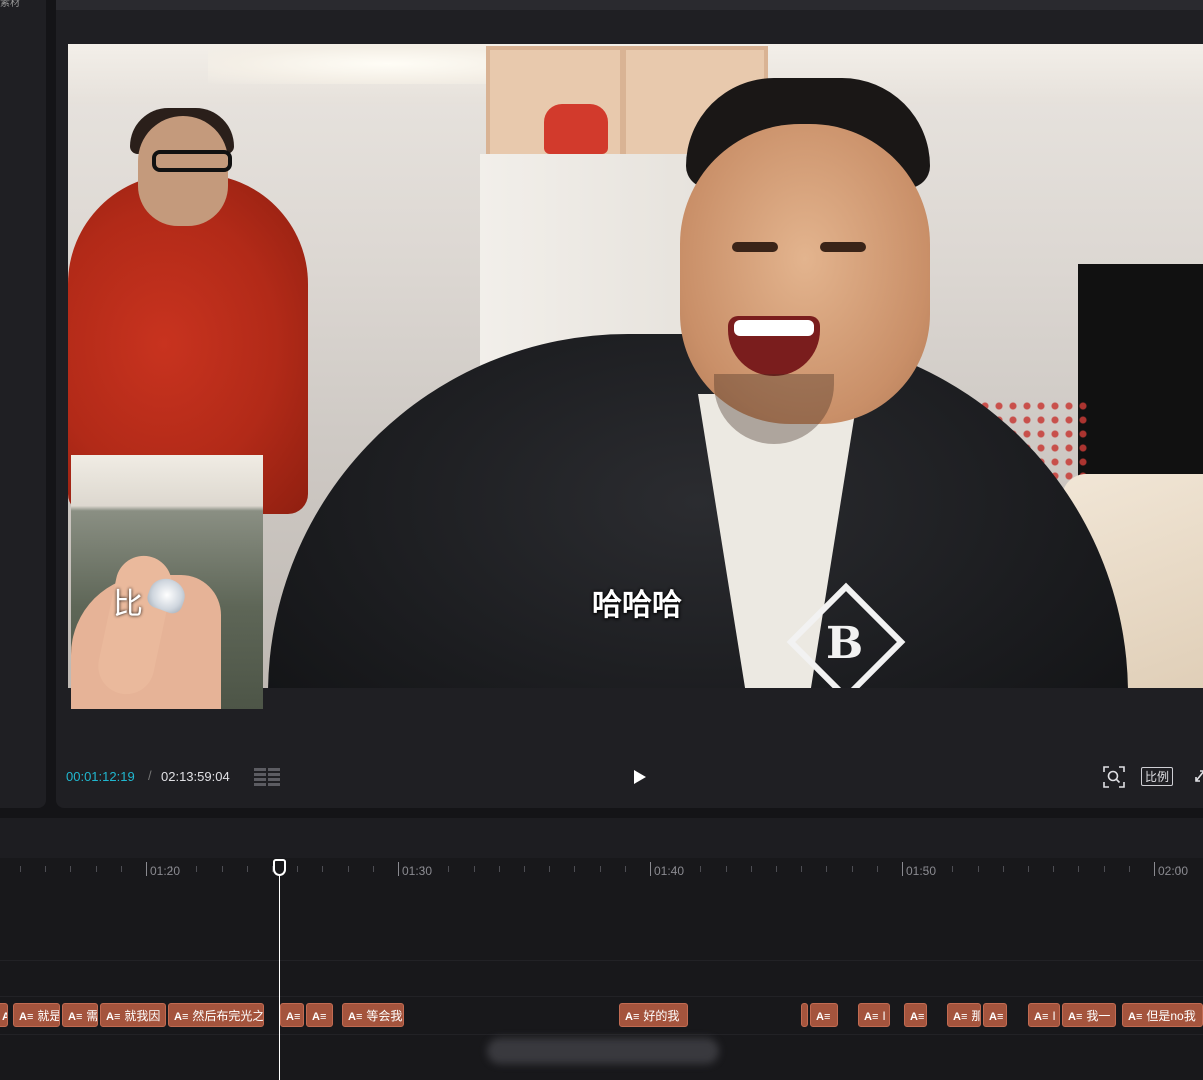  What do you see at coordinates (128, 604) in the screenshot?
I see `pip-text: 比` at bounding box center [128, 604].